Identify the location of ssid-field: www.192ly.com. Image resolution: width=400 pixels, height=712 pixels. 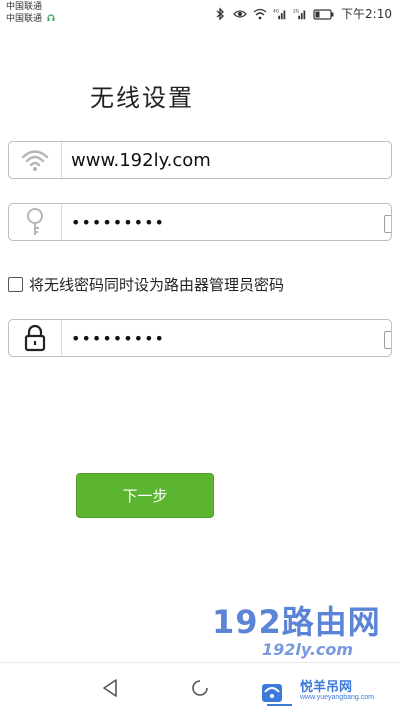
(200, 160).